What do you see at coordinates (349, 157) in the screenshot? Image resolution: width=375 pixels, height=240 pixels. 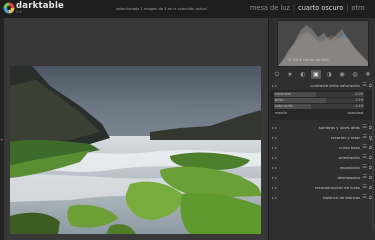 I see `module-name: orientación` at bounding box center [349, 157].